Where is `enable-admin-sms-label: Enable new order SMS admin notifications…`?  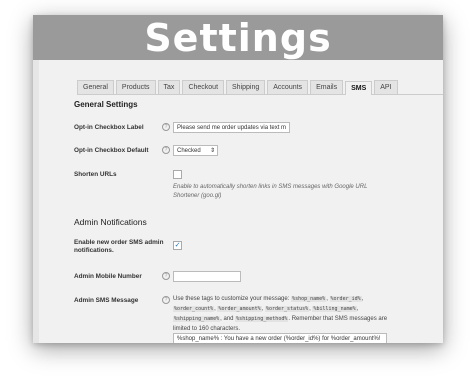 enable-admin-sms-label: Enable new order SMS admin notifications… is located at coordinates (119, 246).